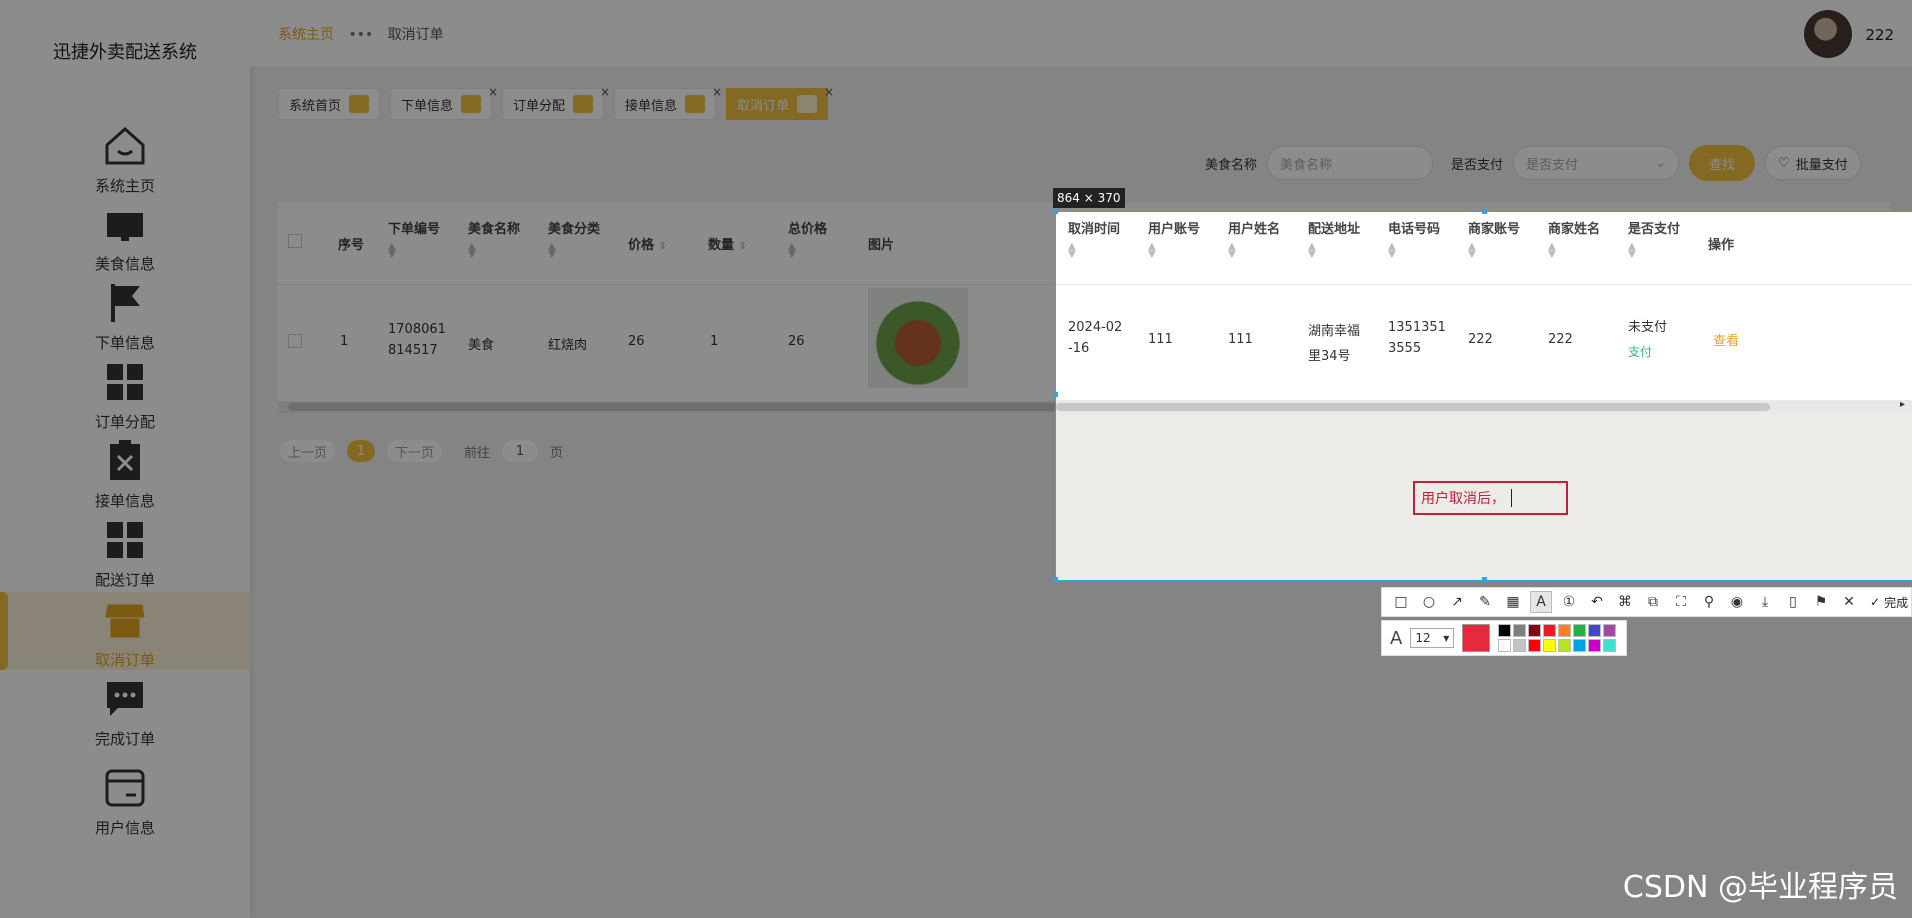  Describe the element at coordinates (1765, 602) in the screenshot. I see `download-icon: ⤓` at that location.